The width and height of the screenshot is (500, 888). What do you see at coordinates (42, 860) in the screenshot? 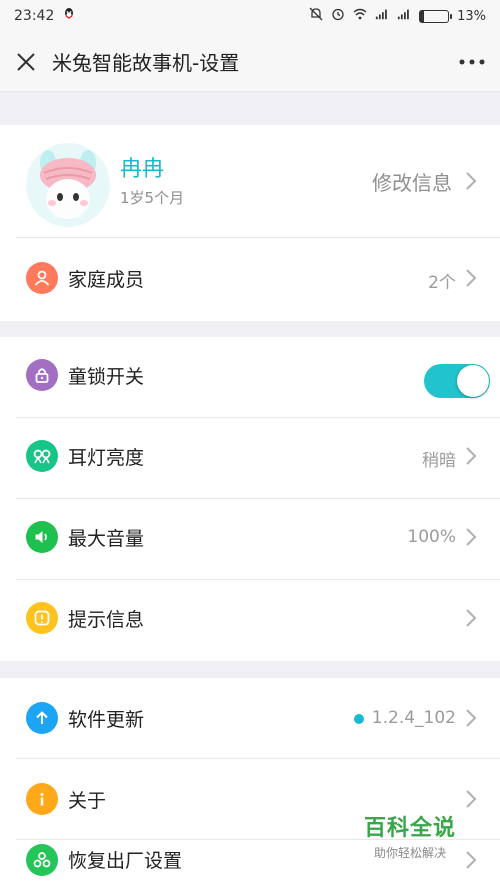
I see `reset-icon` at bounding box center [42, 860].